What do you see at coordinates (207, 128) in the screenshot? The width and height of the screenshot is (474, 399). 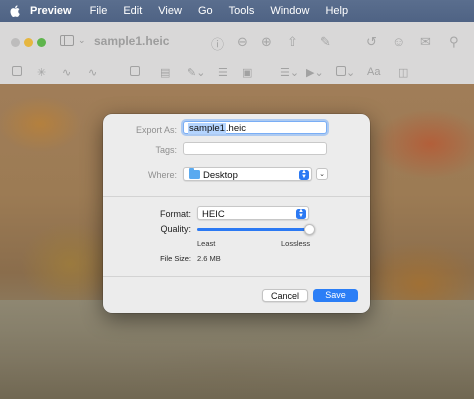 I see `filename-selected-text: sample1` at bounding box center [207, 128].